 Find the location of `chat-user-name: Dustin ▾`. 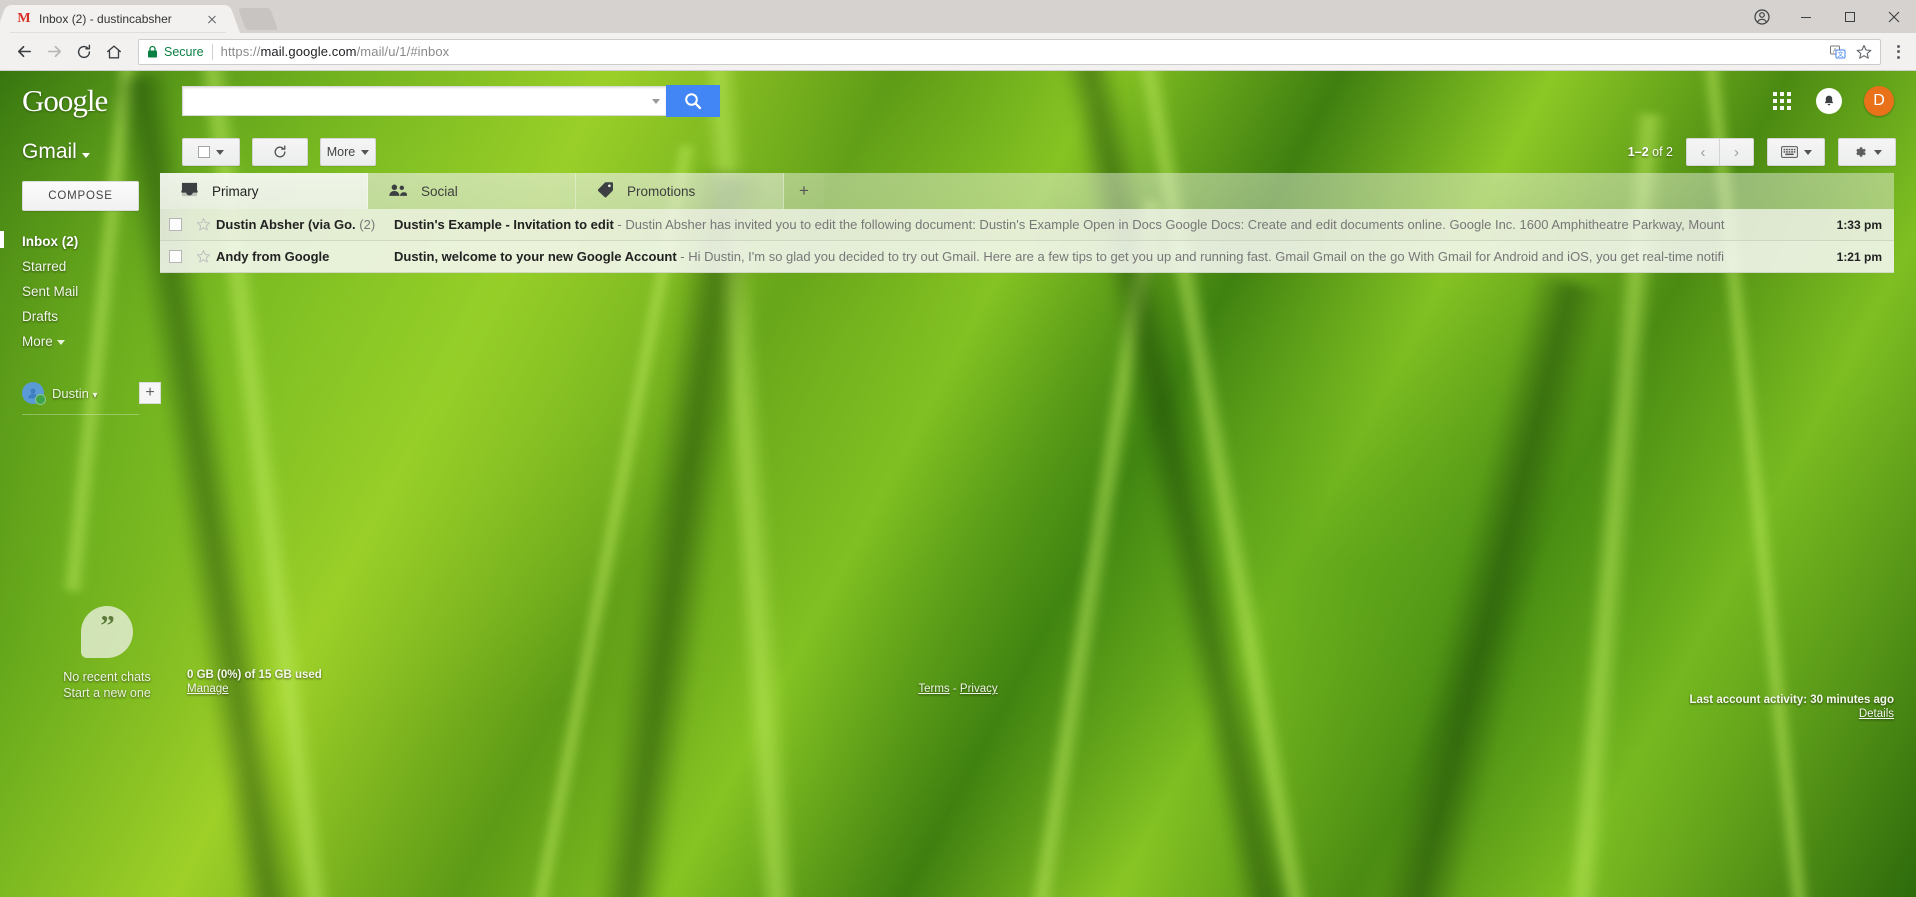

chat-user-name: Dustin ▾ is located at coordinates (75, 393).